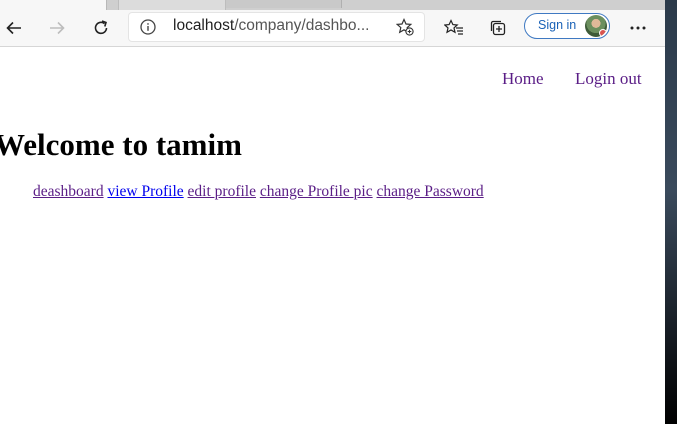 The image size is (677, 424). I want to click on info-icon, so click(148, 27).